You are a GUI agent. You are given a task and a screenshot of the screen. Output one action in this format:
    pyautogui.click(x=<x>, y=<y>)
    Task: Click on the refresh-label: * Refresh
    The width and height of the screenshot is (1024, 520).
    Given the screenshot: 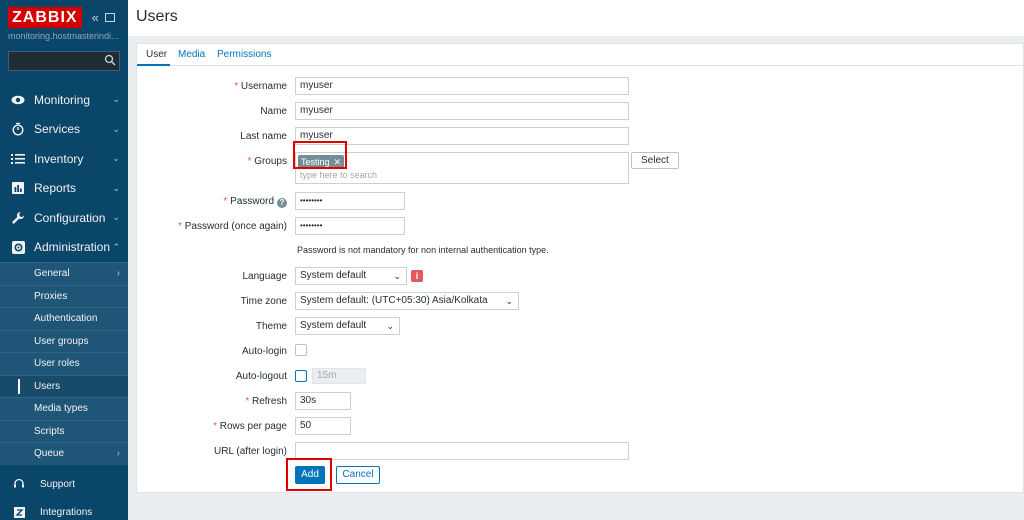 What is the action you would take?
    pyautogui.click(x=266, y=401)
    